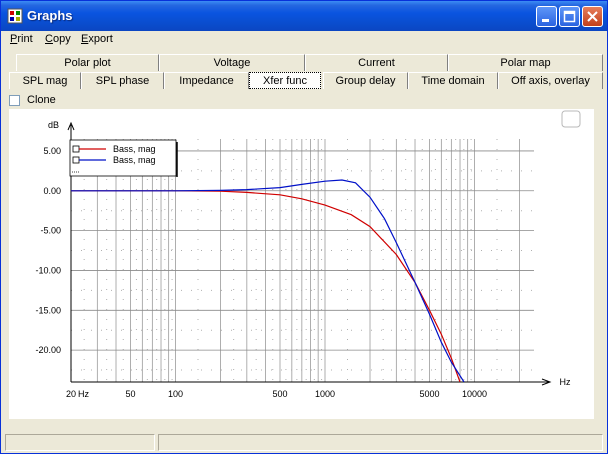 Image resolution: width=608 pixels, height=454 pixels. What do you see at coordinates (429, 394) in the screenshot?
I see `x-tick-label: 5000` at bounding box center [429, 394].